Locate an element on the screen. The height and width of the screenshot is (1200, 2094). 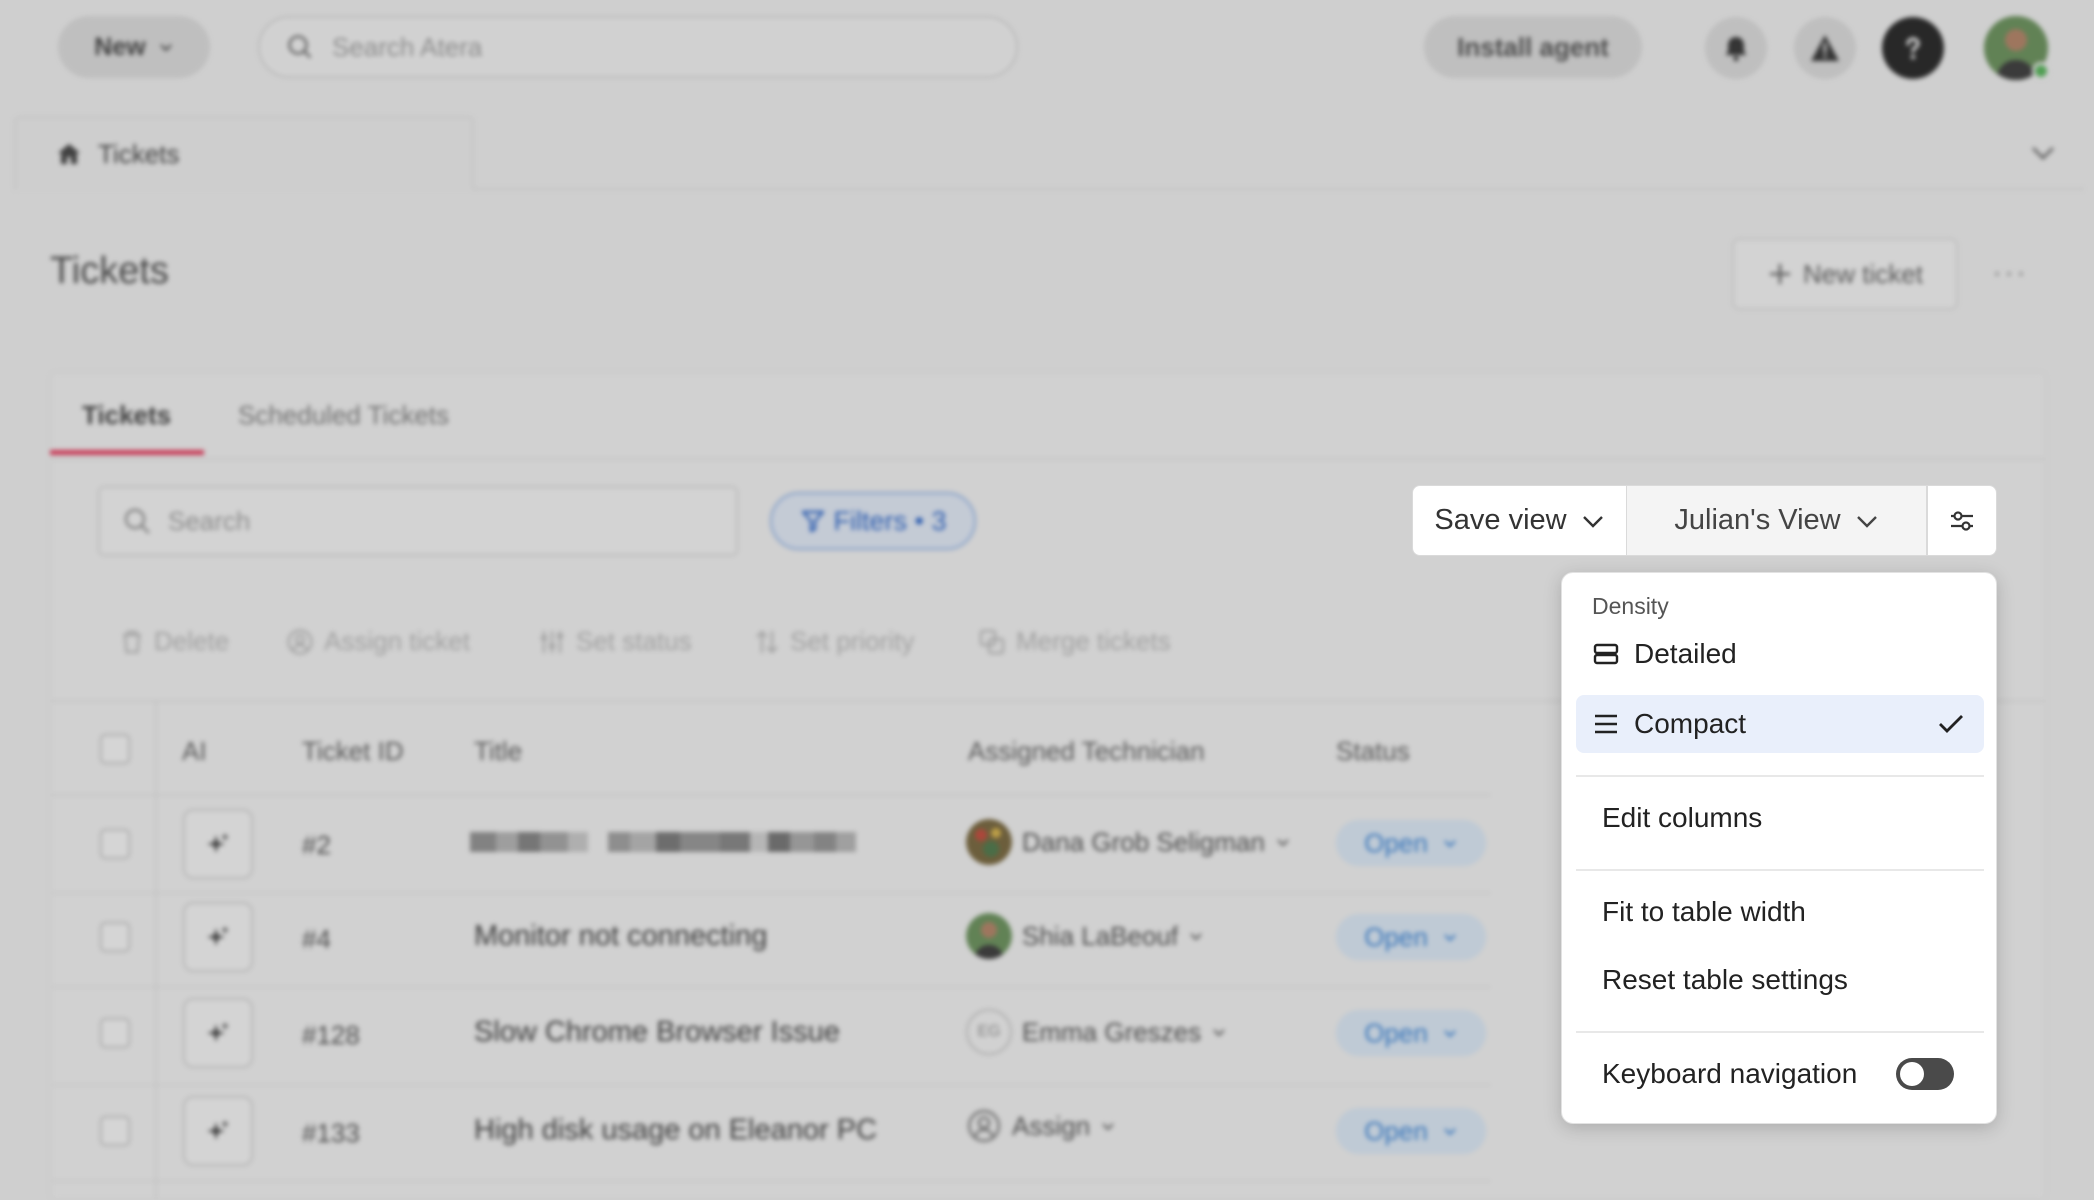
current-view-dropdown: Julian's View is located at coordinates (1777, 520).